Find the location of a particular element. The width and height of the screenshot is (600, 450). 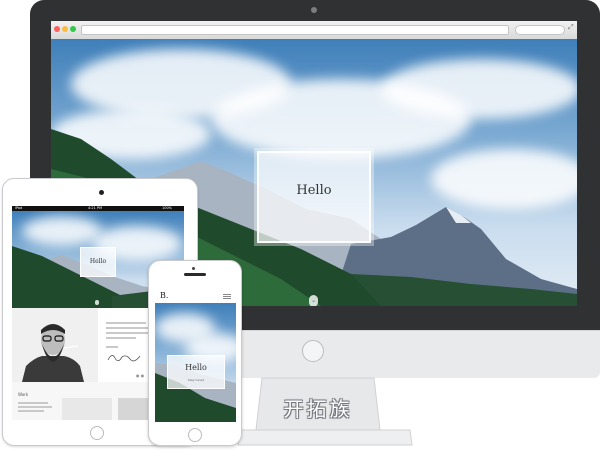

phone-header: B. is located at coordinates (195, 296).